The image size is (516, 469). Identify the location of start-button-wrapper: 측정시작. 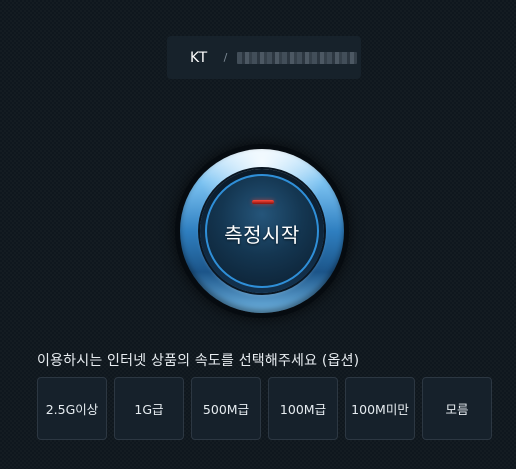
(262, 231).